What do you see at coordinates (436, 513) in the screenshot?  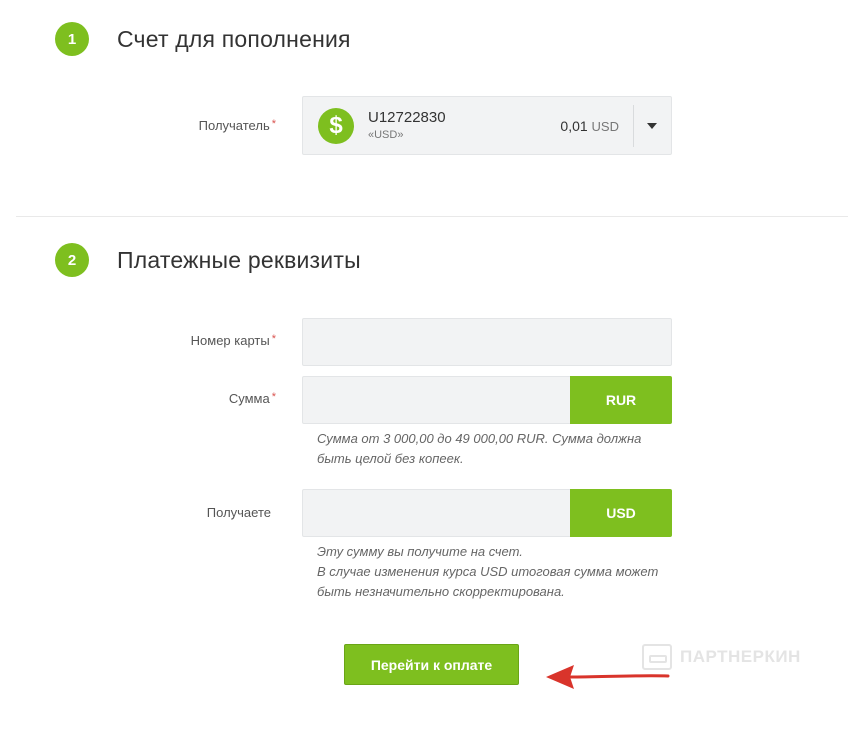 I see `receive-input` at bounding box center [436, 513].